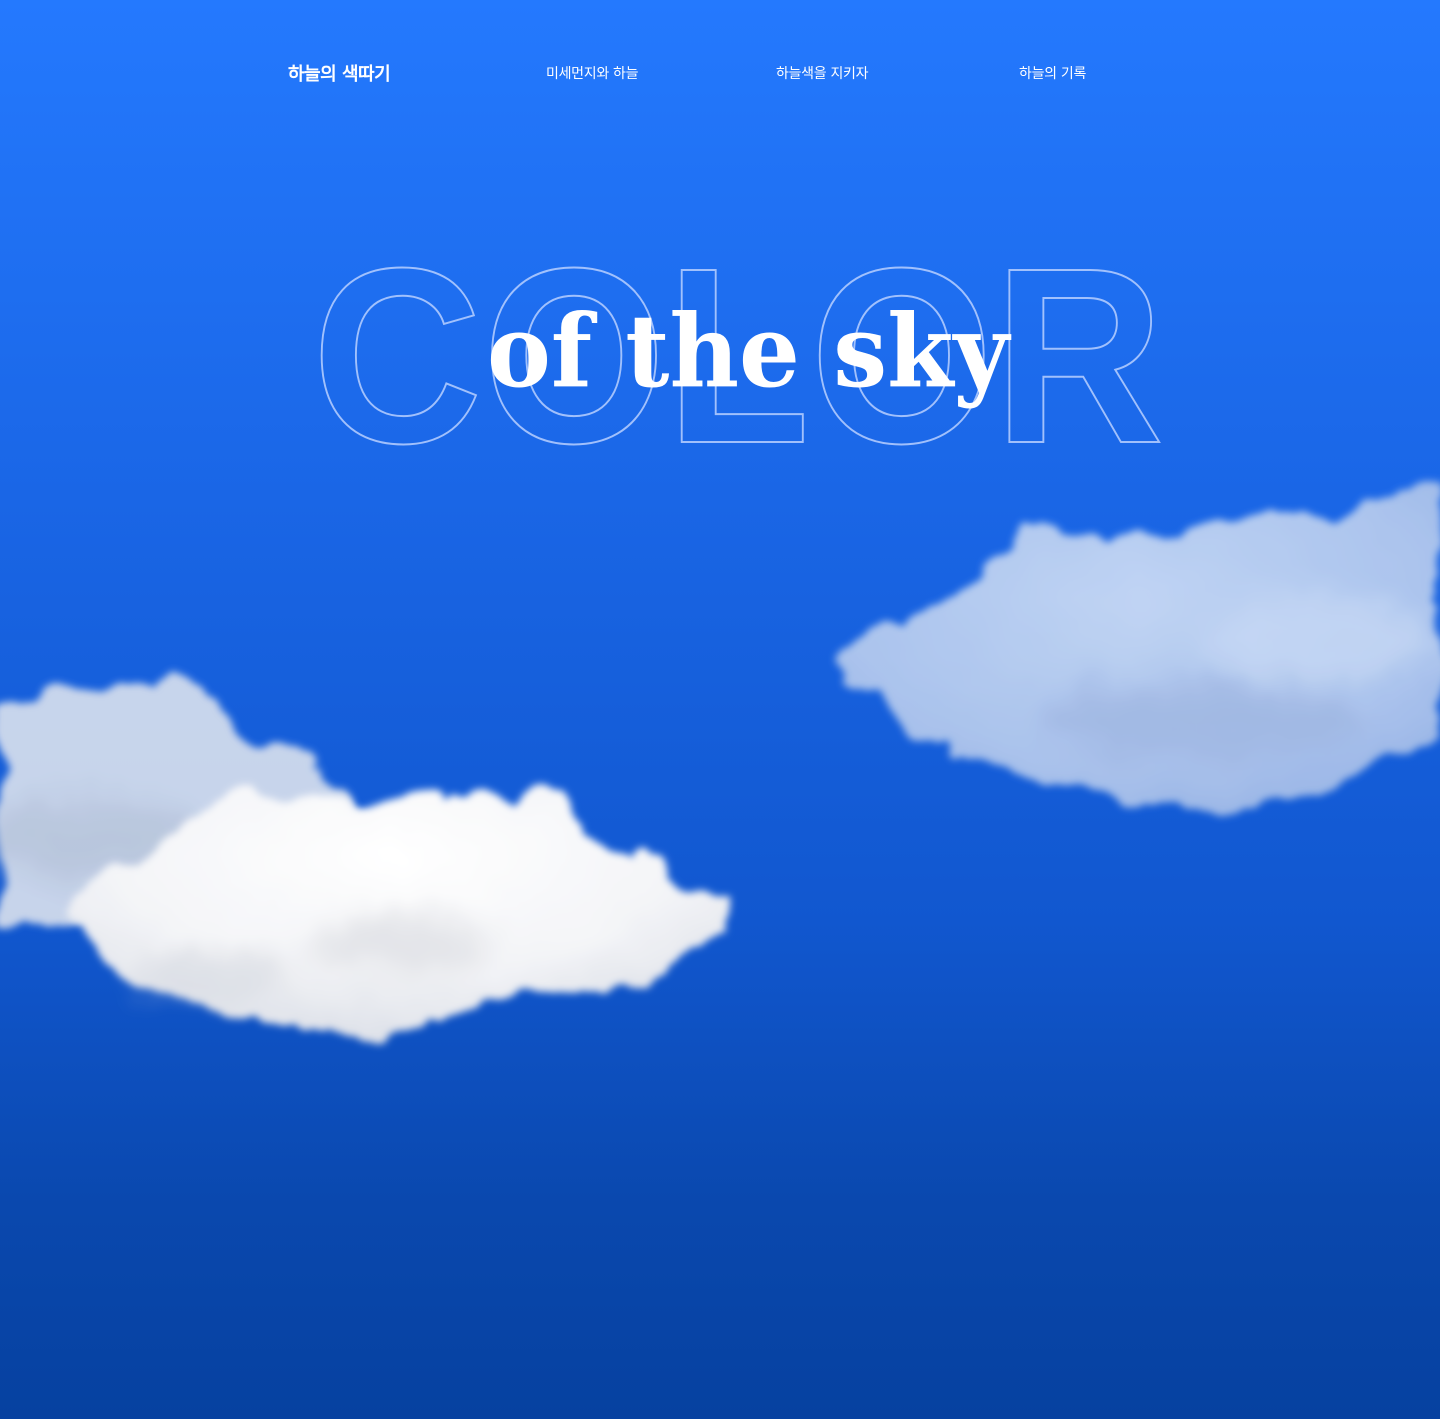  I want to click on hero-title-graphic: COLOR of the sky, so click(738, 355).